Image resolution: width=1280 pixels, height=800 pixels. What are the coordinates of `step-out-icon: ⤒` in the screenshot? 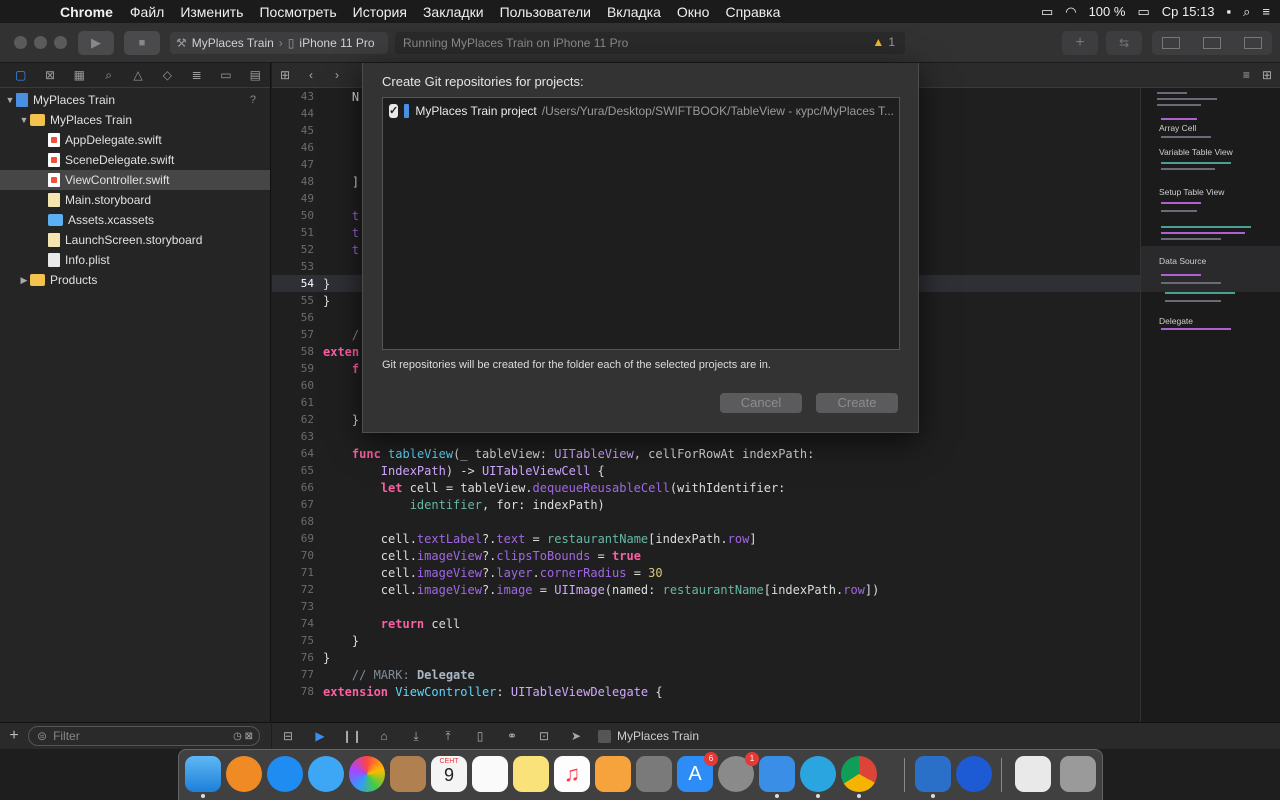 It's located at (448, 736).